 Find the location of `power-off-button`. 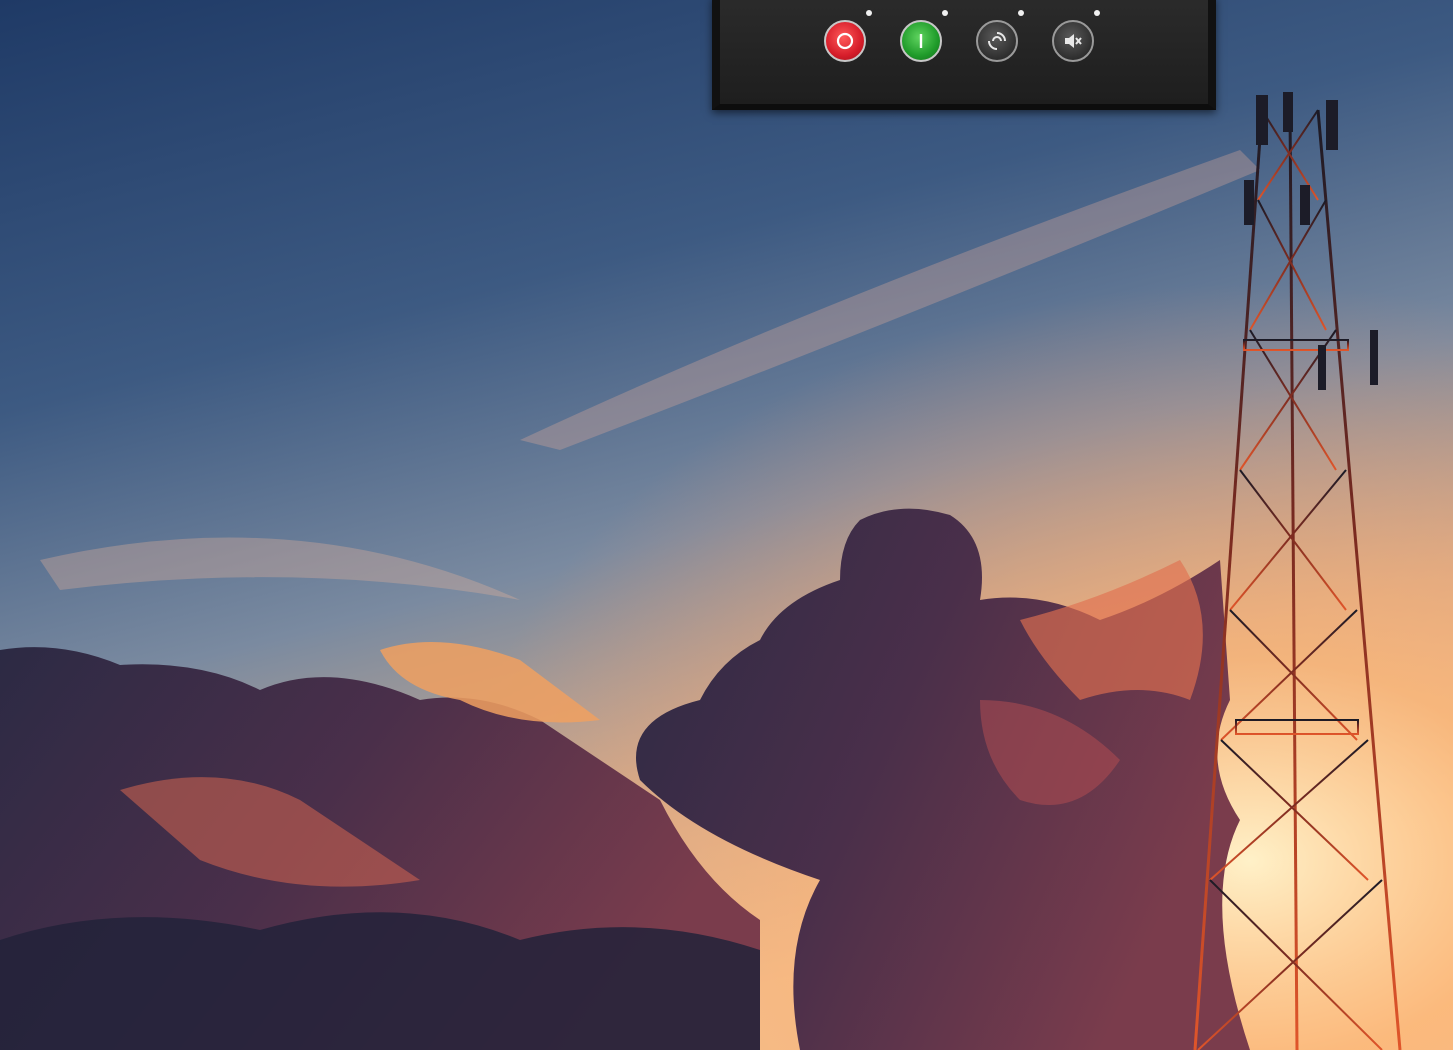

power-off-button is located at coordinates (845, 41).